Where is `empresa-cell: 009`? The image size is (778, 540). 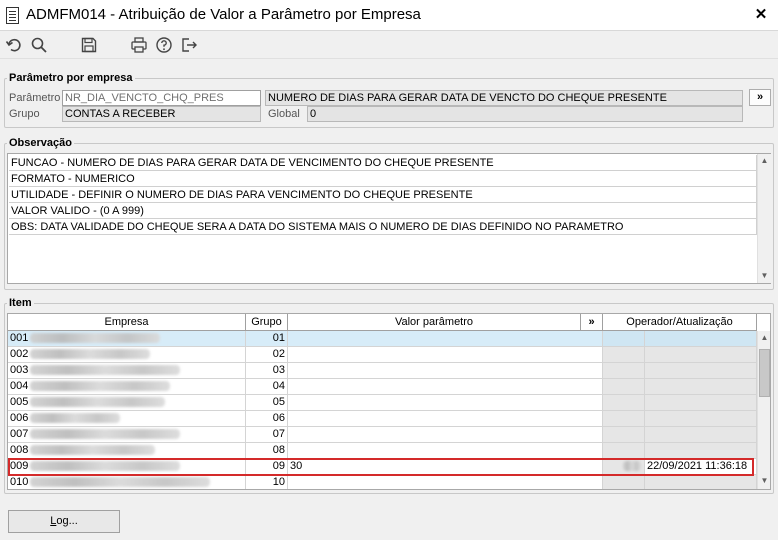
empresa-cell: 009 is located at coordinates (127, 467).